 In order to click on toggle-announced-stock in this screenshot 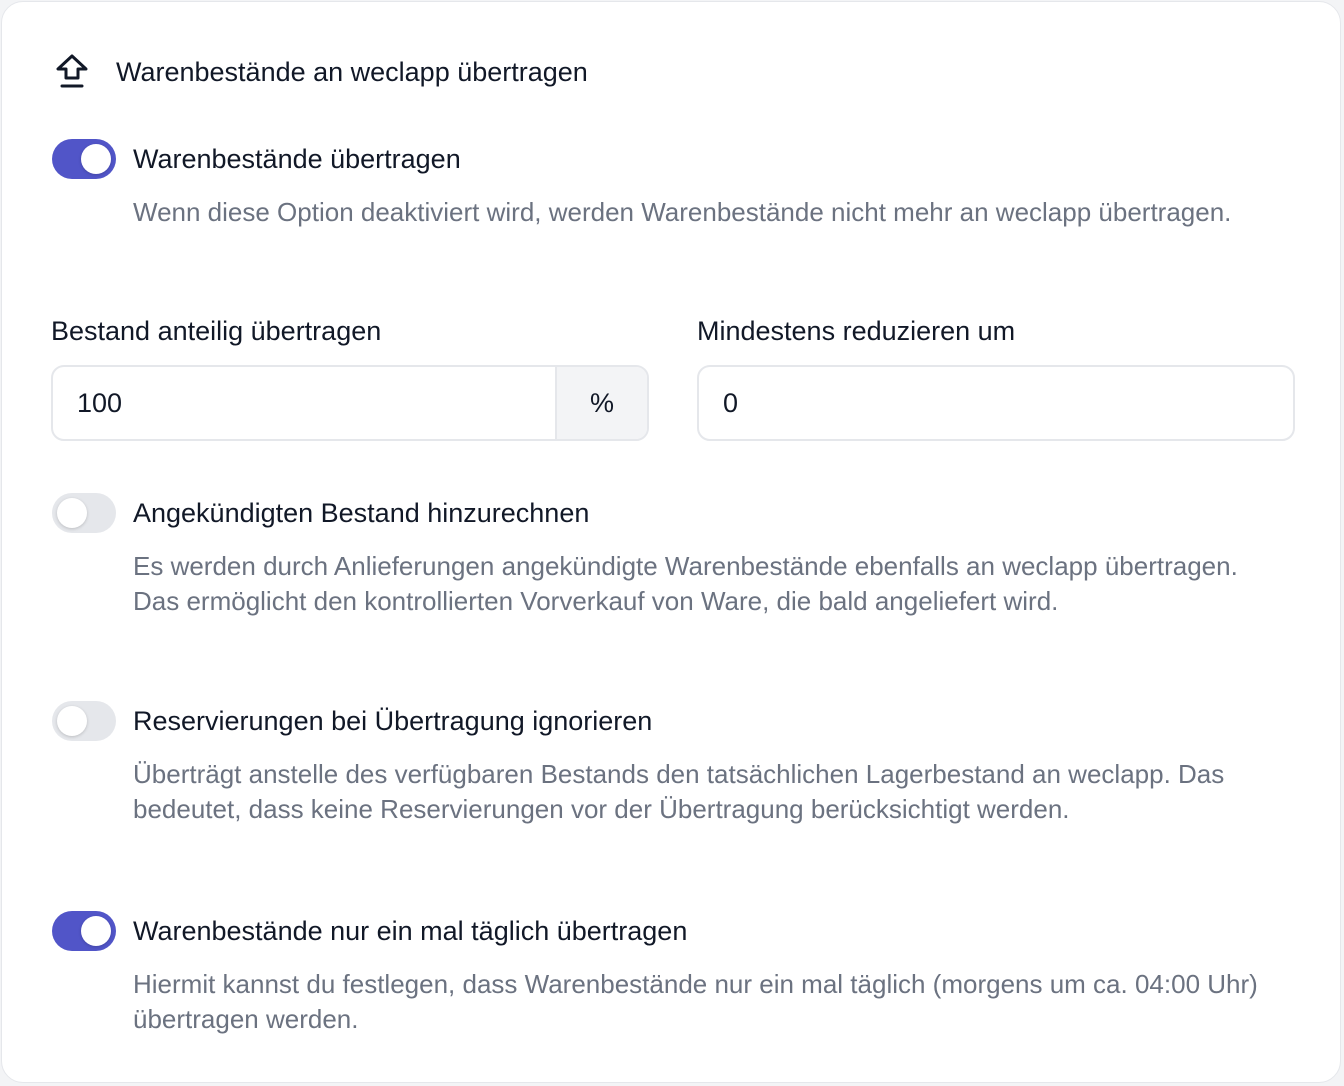, I will do `click(84, 513)`.